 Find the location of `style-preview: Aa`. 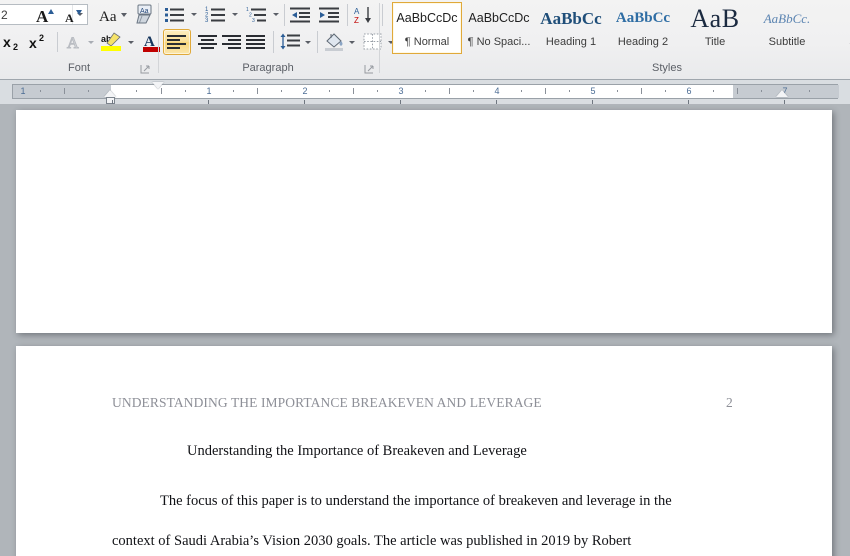

style-preview: Aa is located at coordinates (837, 18).